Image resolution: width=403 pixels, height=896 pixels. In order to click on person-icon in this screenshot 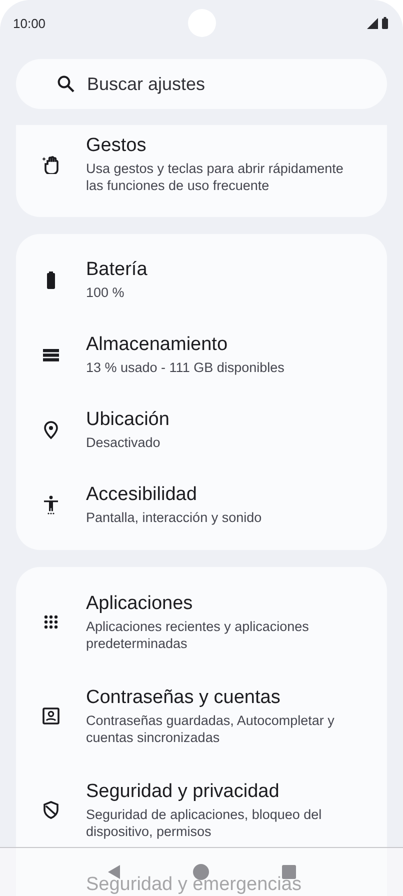, I will do `click(51, 504)`.